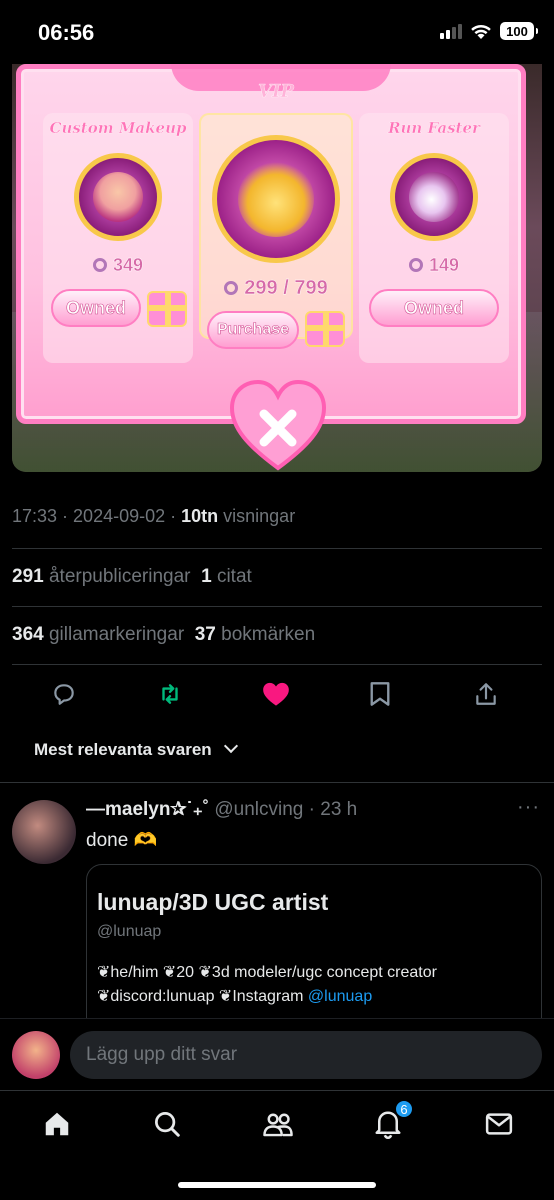  What do you see at coordinates (519, 31) in the screenshot?
I see `battery-icon: 100` at bounding box center [519, 31].